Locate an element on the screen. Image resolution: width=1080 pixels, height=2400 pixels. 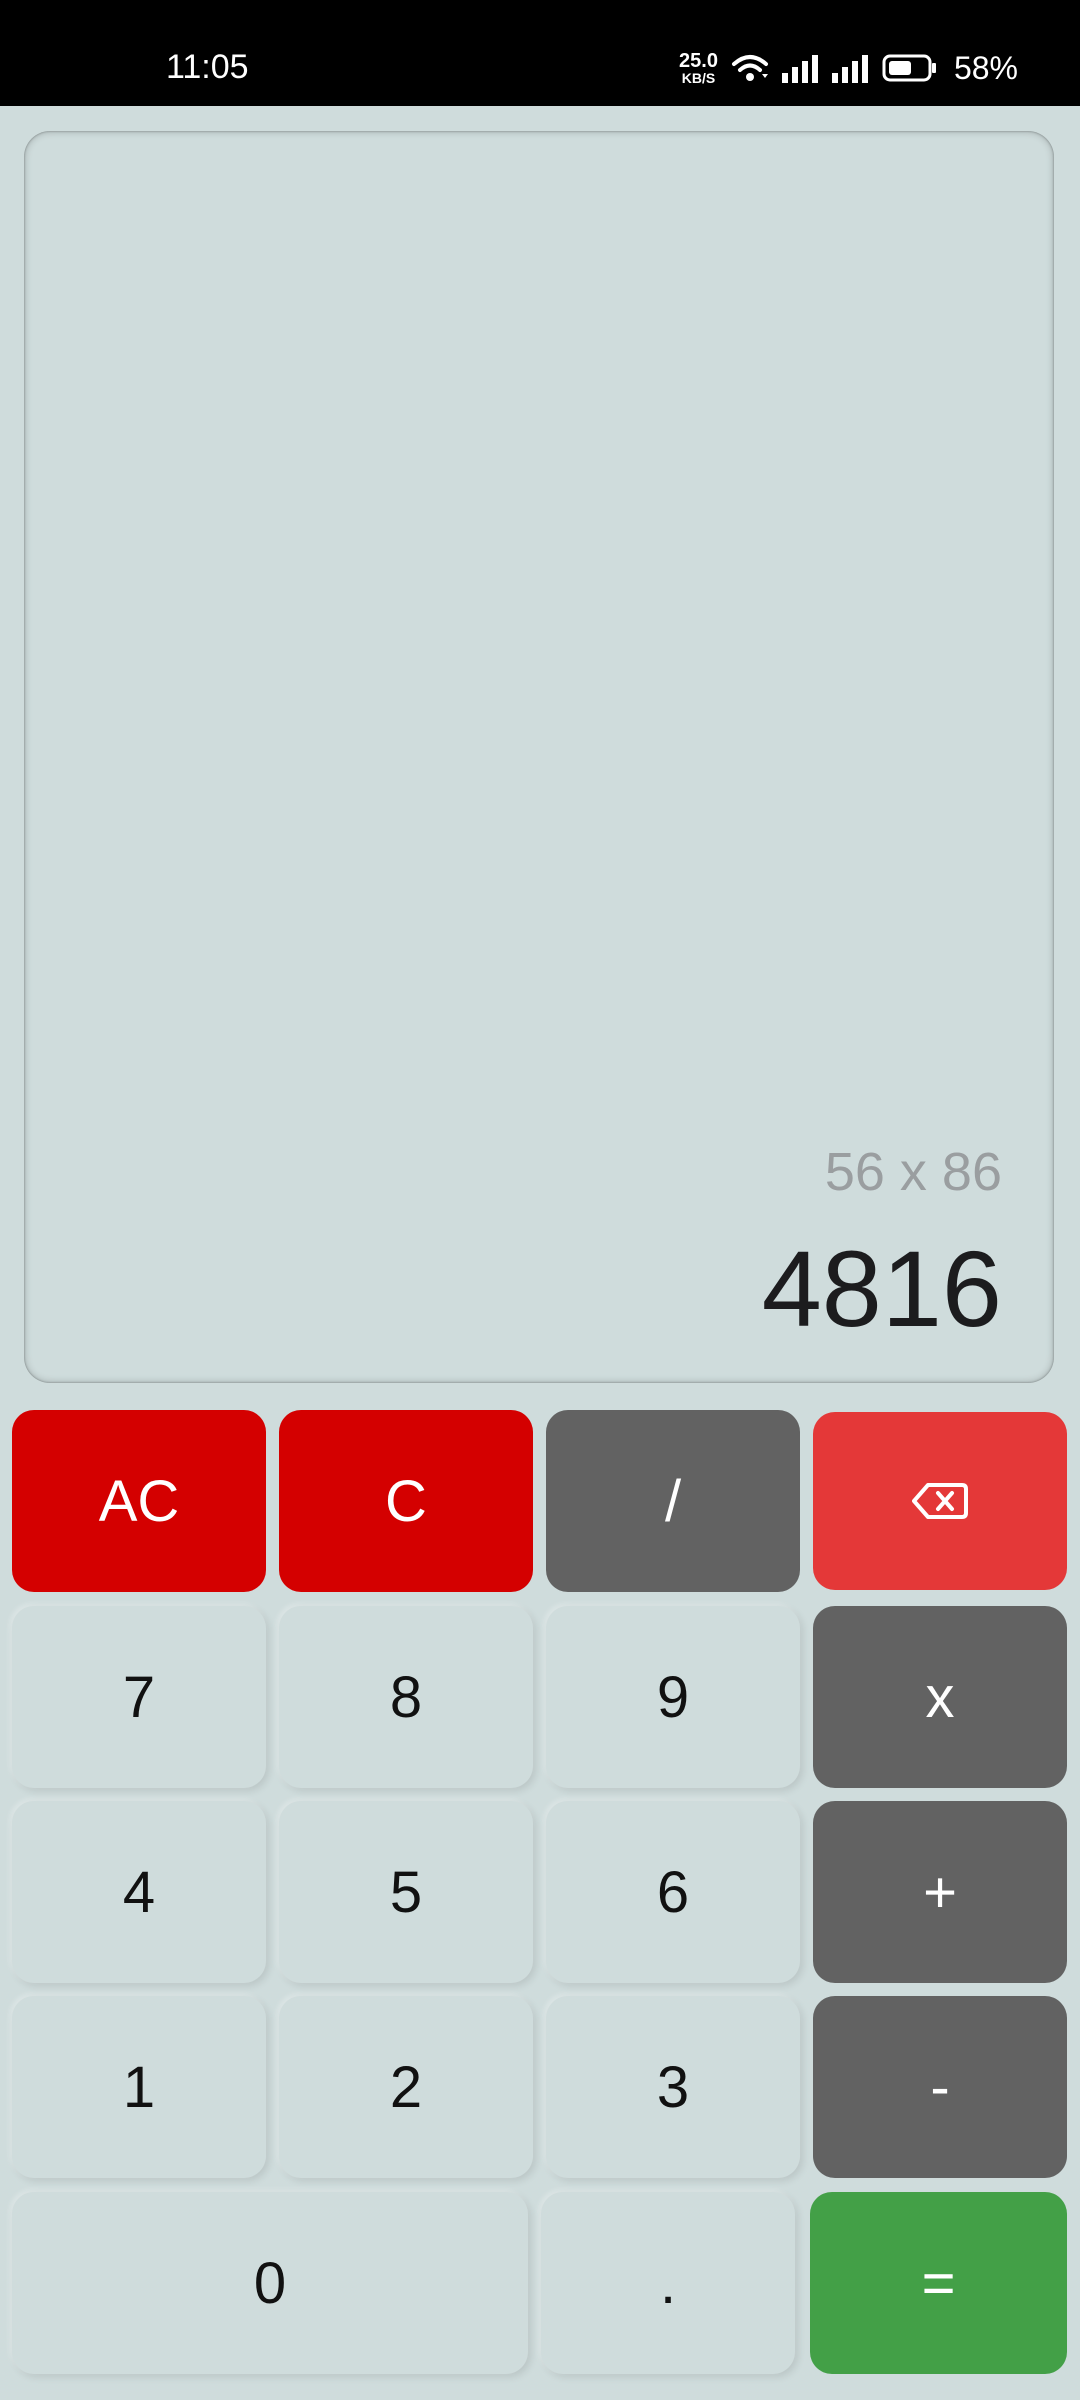
minus-button: - is located at coordinates (940, 2087).